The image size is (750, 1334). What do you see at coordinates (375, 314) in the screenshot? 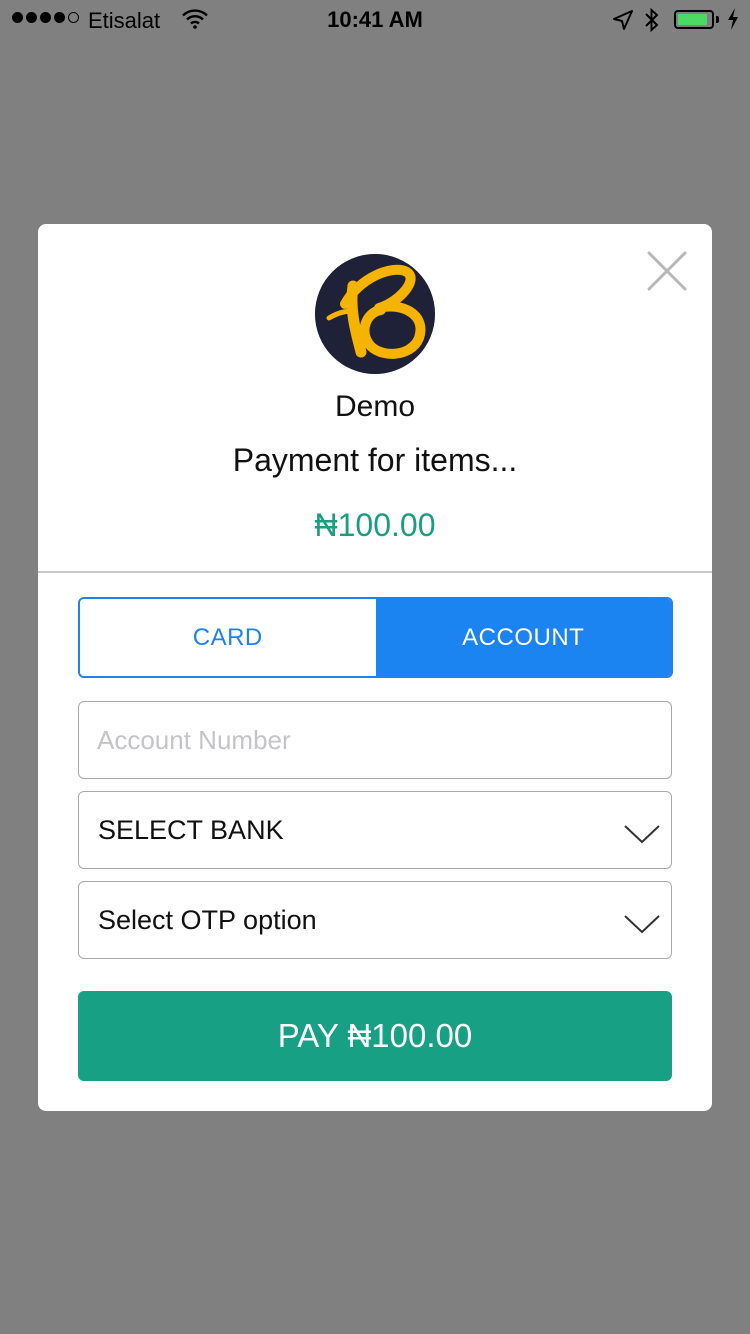
I see `merchant-logo` at bounding box center [375, 314].